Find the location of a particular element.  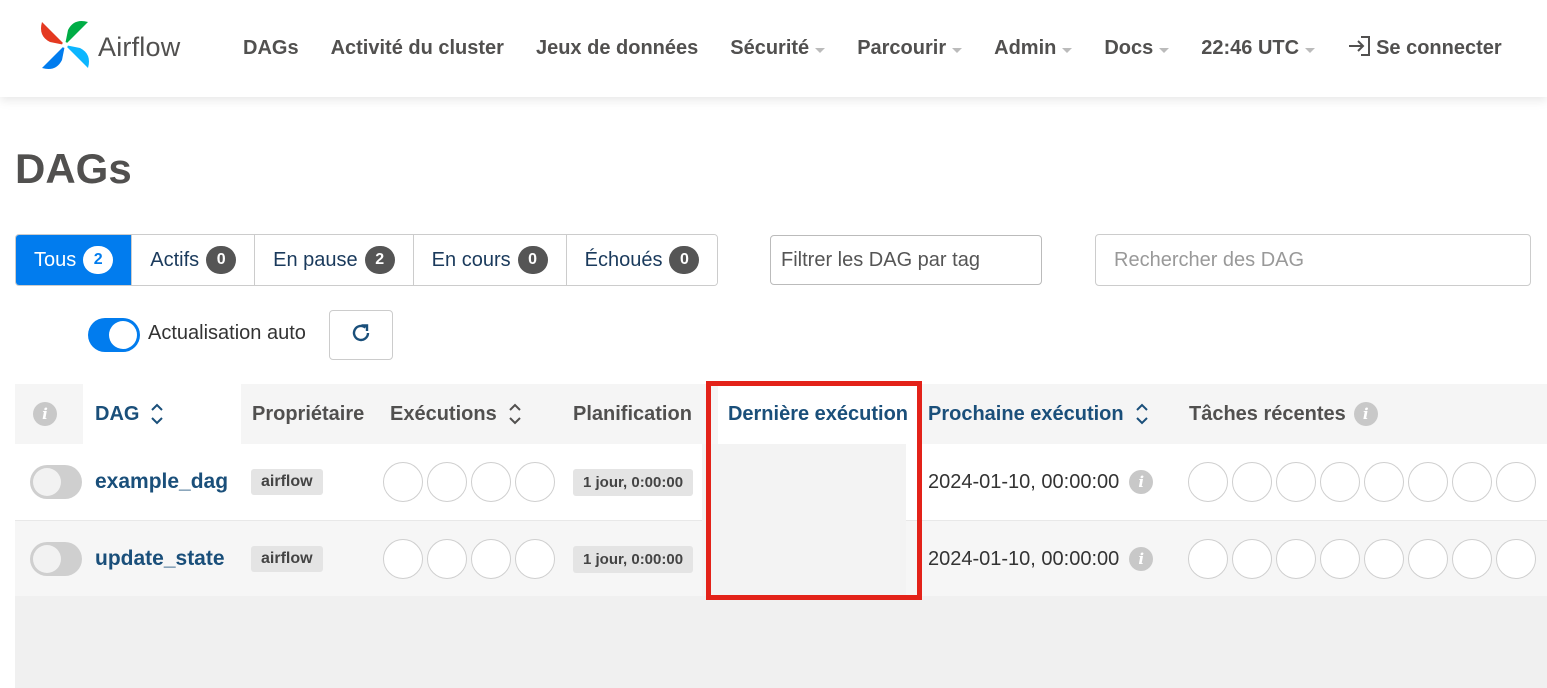

tab-running-count: 0 is located at coordinates (532, 260).